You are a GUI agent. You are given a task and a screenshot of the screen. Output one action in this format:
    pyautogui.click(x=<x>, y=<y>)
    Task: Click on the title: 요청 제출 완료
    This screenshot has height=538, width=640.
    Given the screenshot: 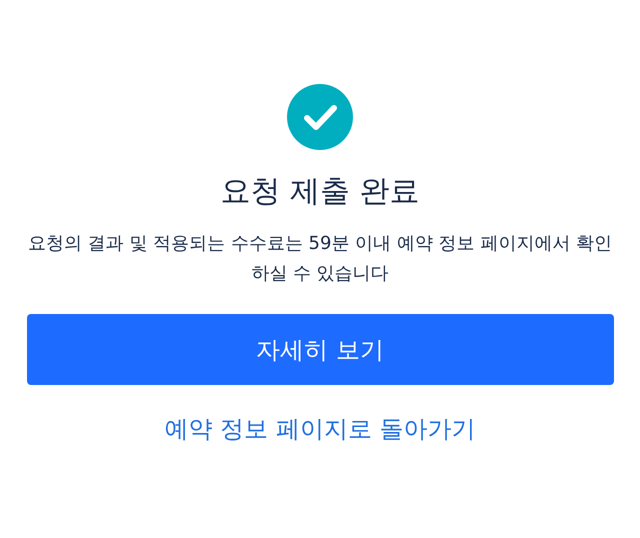 What is the action you would take?
    pyautogui.click(x=320, y=192)
    